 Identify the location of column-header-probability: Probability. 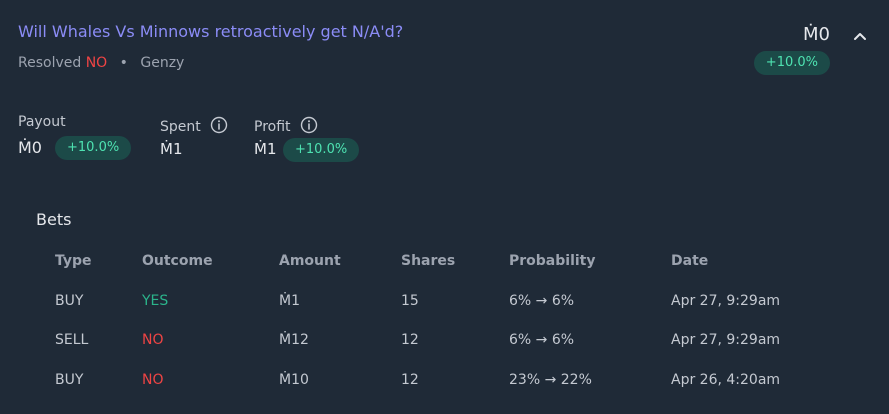
(552, 261).